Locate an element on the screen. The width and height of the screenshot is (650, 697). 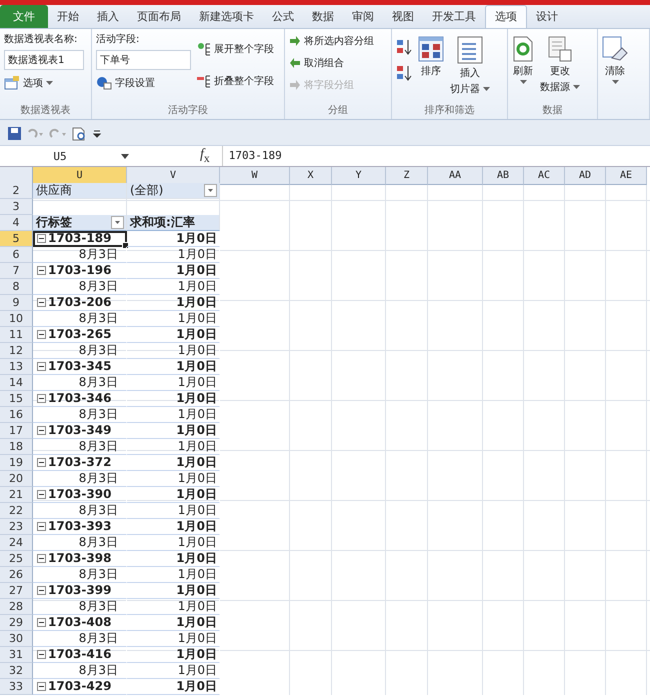
insert-function-button: f$_{x}$ is located at coordinates (205, 156).